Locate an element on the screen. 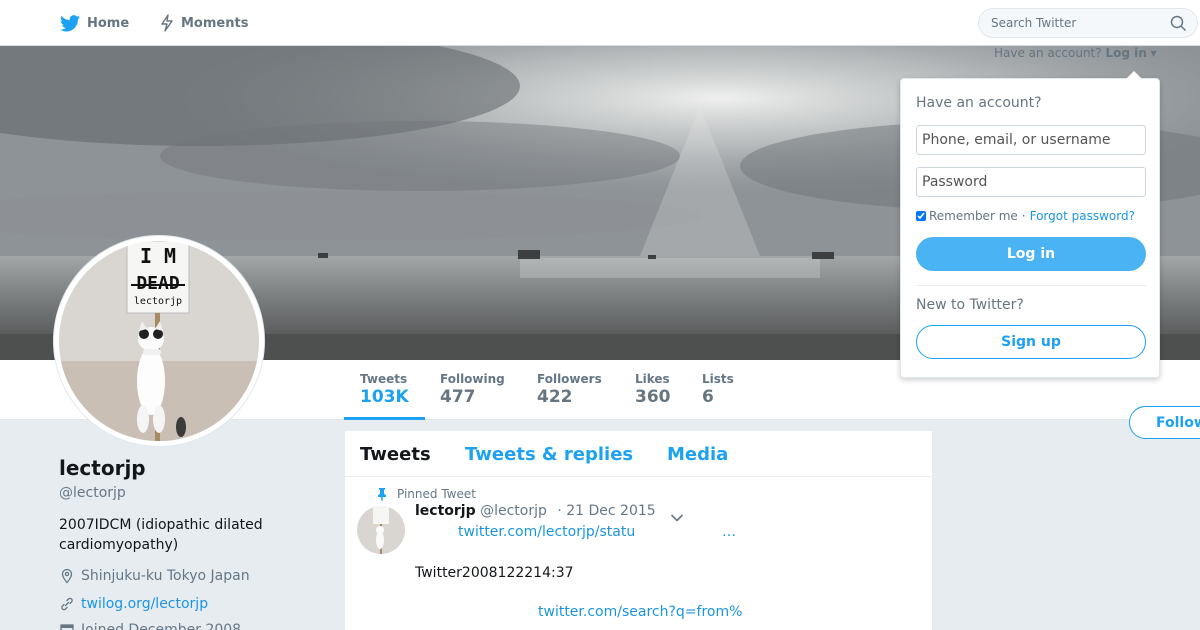  profile-avatar: I M DEAD lectorjp is located at coordinates (159, 341).